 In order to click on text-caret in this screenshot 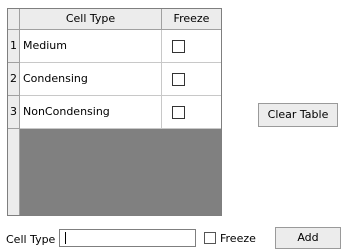, I will do `click(65, 238)`.